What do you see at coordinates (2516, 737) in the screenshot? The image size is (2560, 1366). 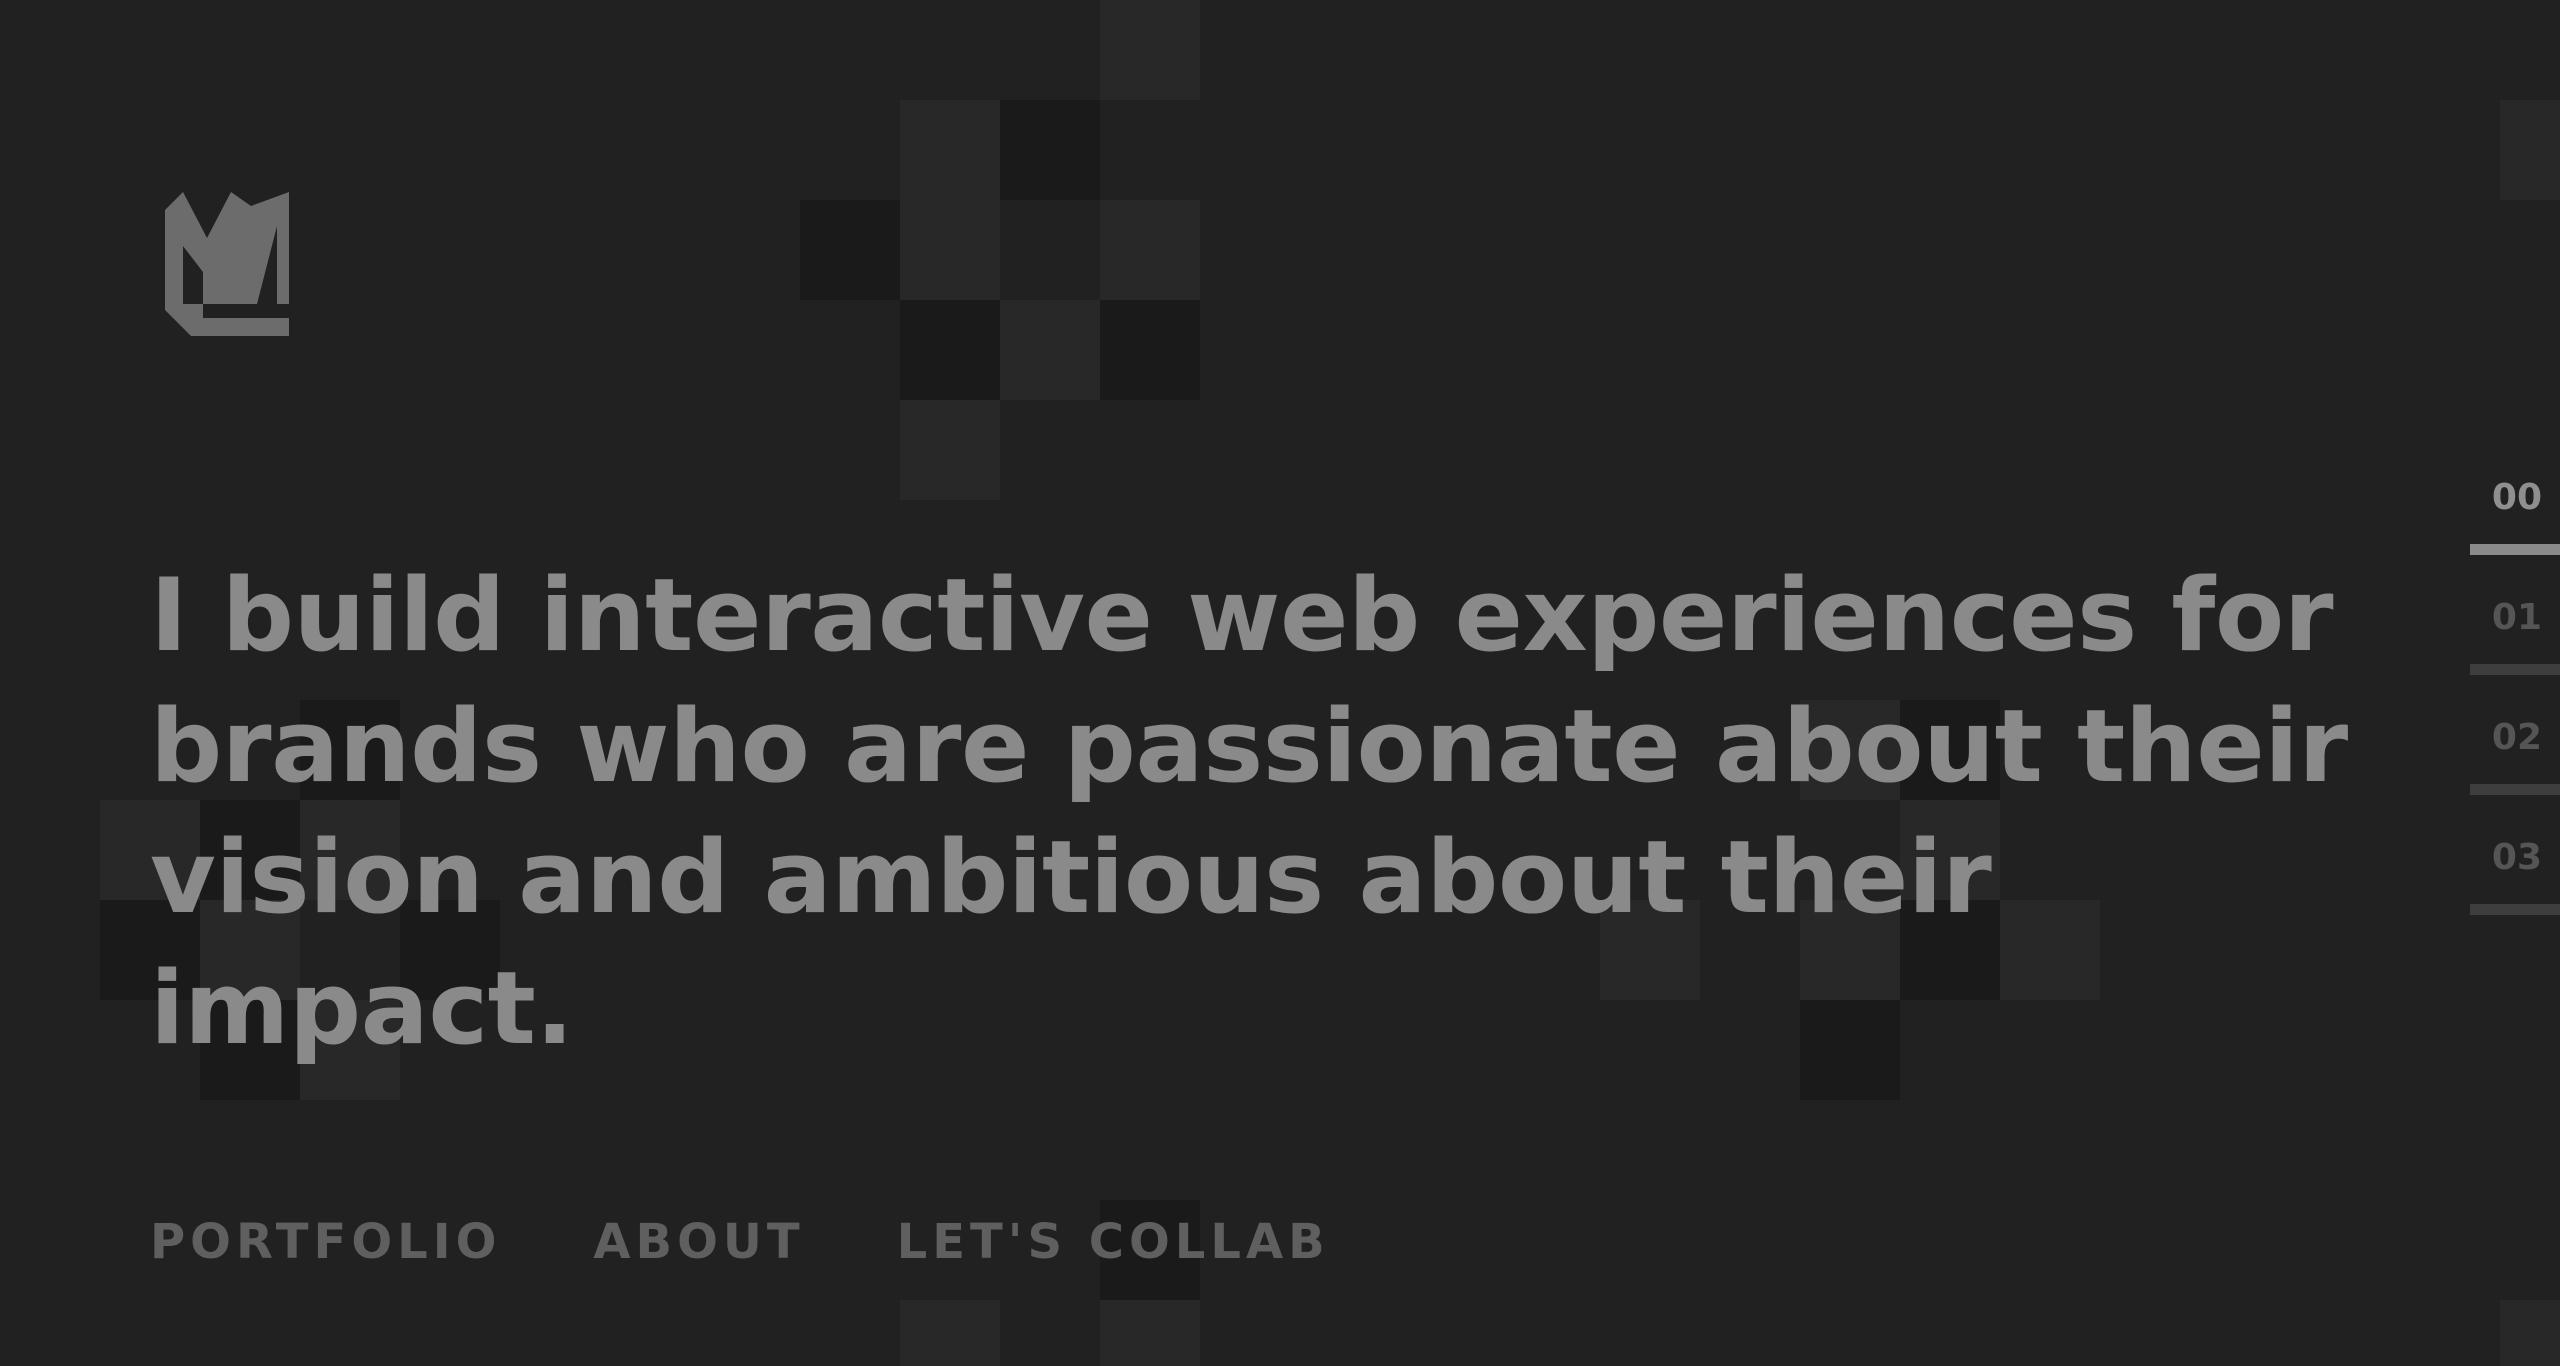 I see `section-number: 02` at bounding box center [2516, 737].